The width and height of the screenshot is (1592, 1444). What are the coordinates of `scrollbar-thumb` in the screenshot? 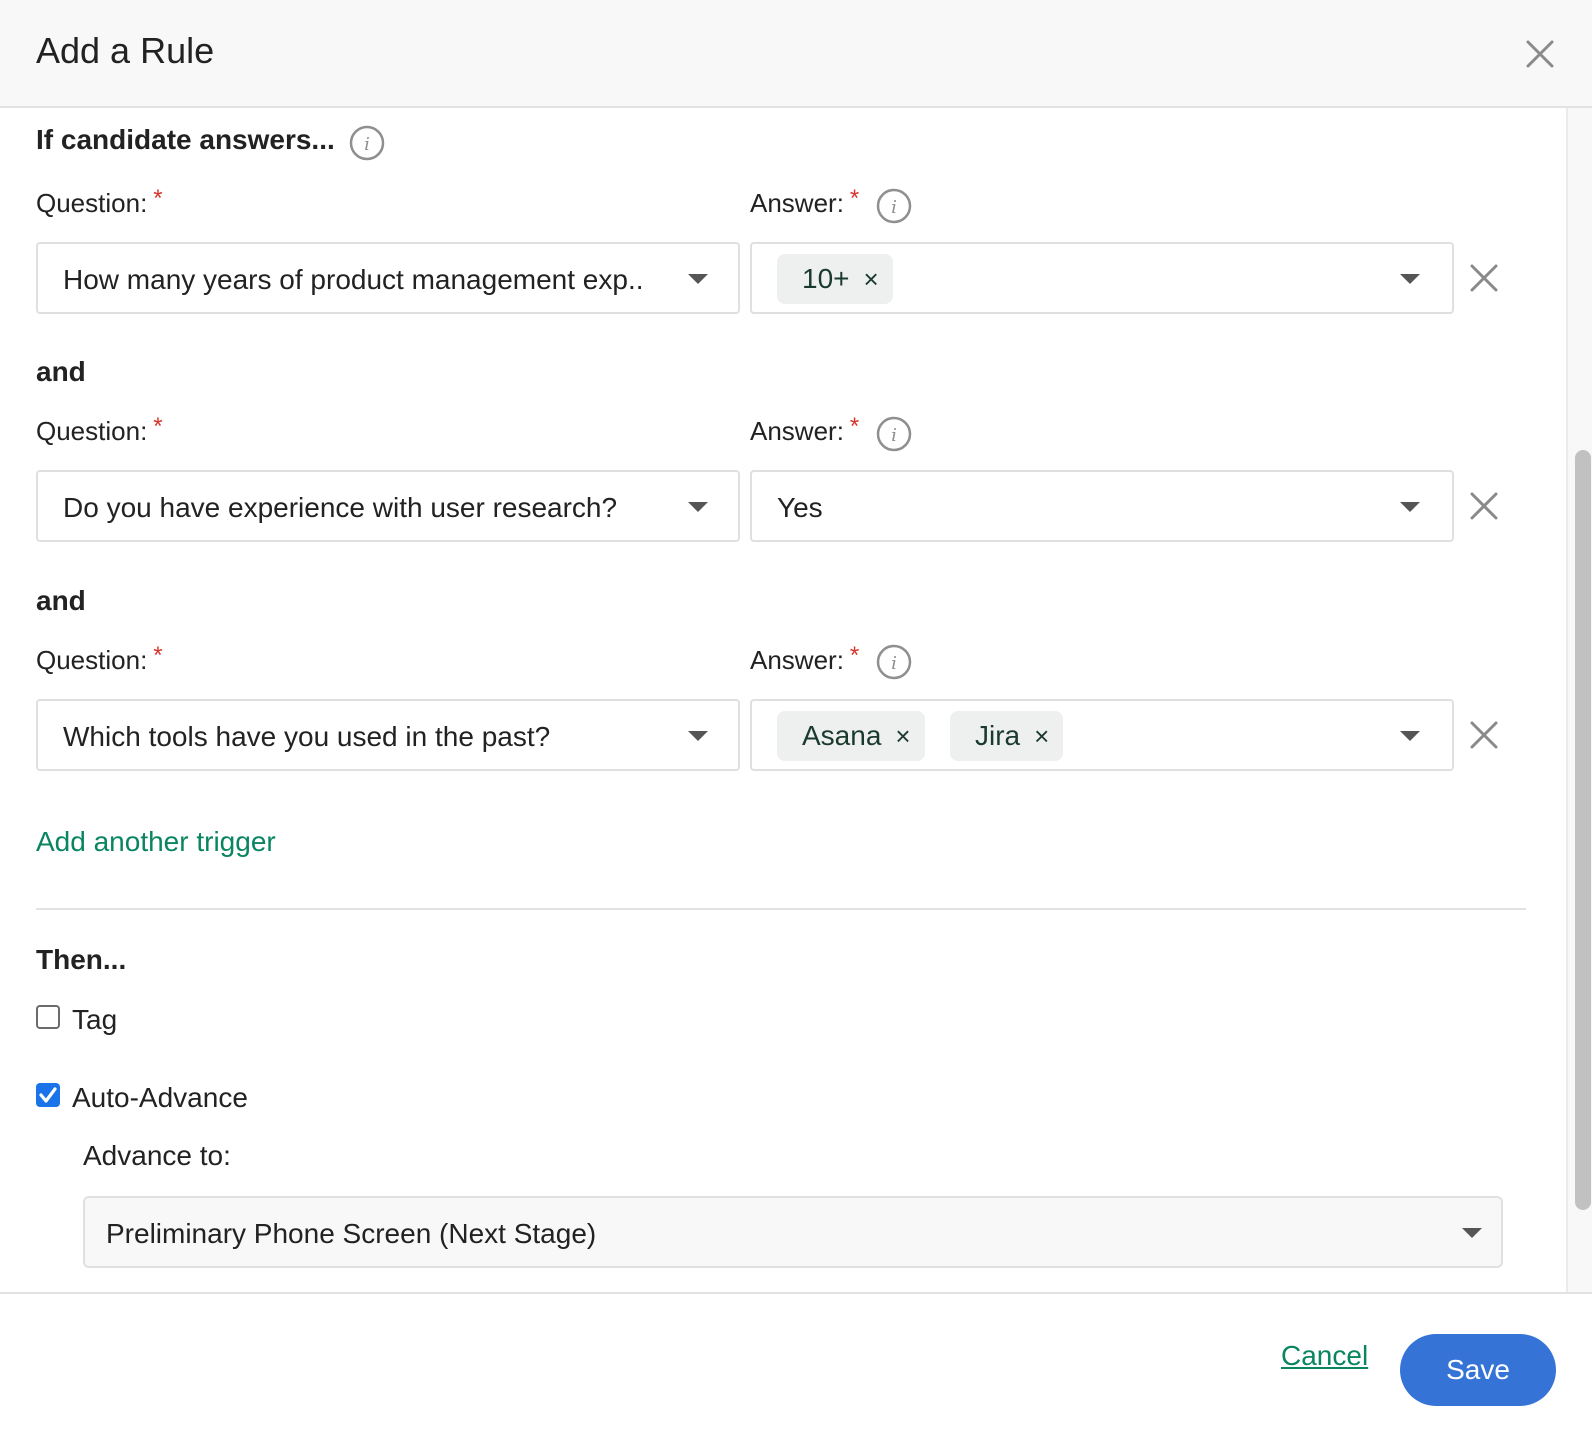 It's located at (1583, 830).